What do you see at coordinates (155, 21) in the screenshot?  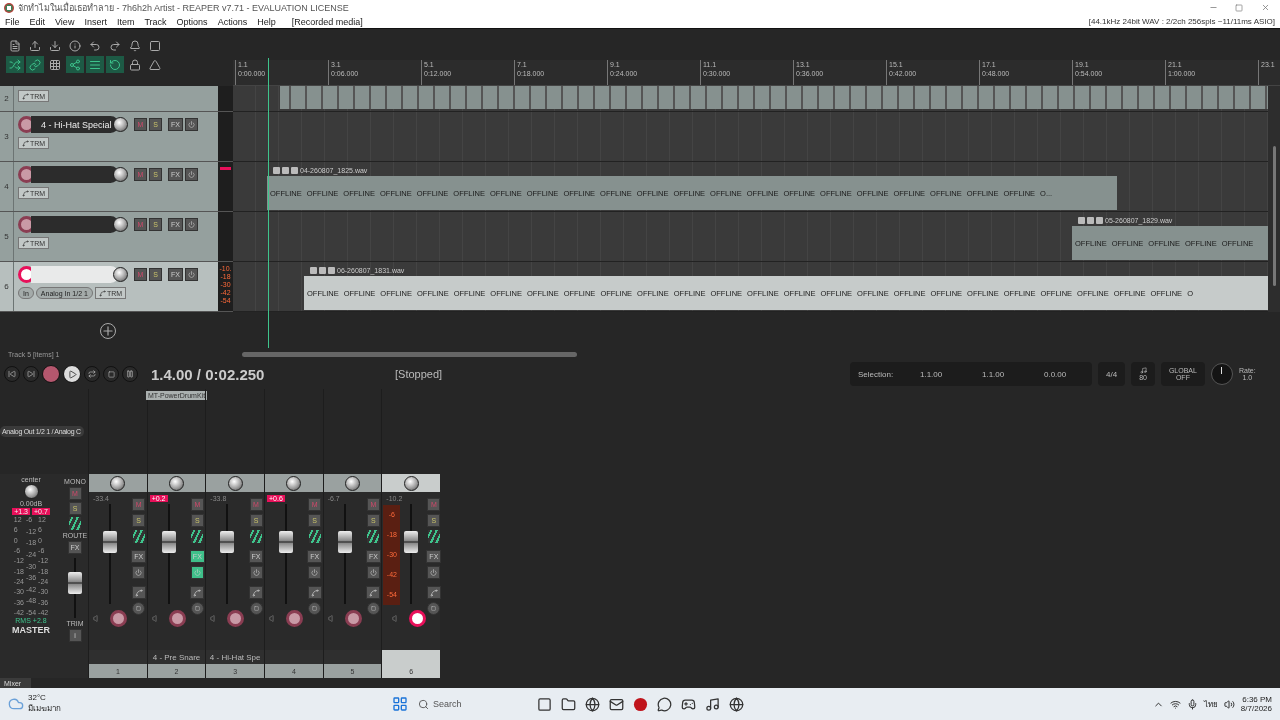 I see `menu-item: Track` at bounding box center [155, 21].